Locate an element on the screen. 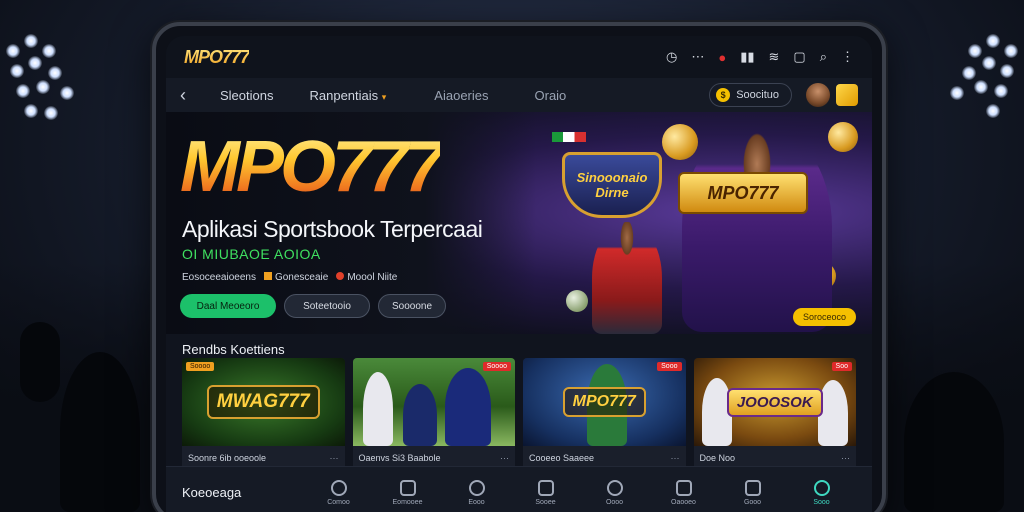 This screenshot has width=1024, height=512. tab-2: Eomooee is located at coordinates (407, 492).